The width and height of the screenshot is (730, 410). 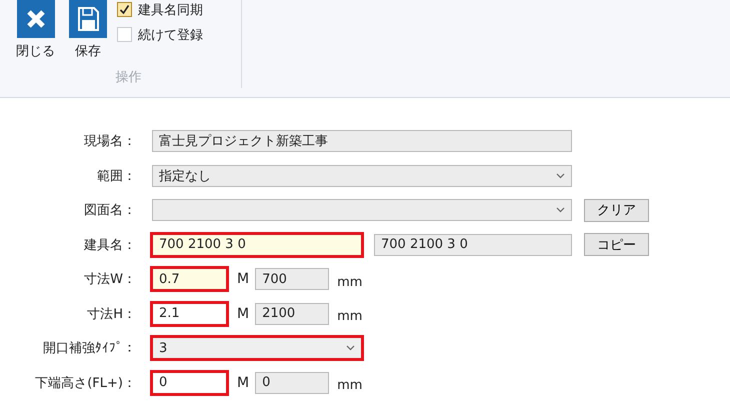 I want to click on checkbox-label: 続けて登録, so click(x=170, y=35).